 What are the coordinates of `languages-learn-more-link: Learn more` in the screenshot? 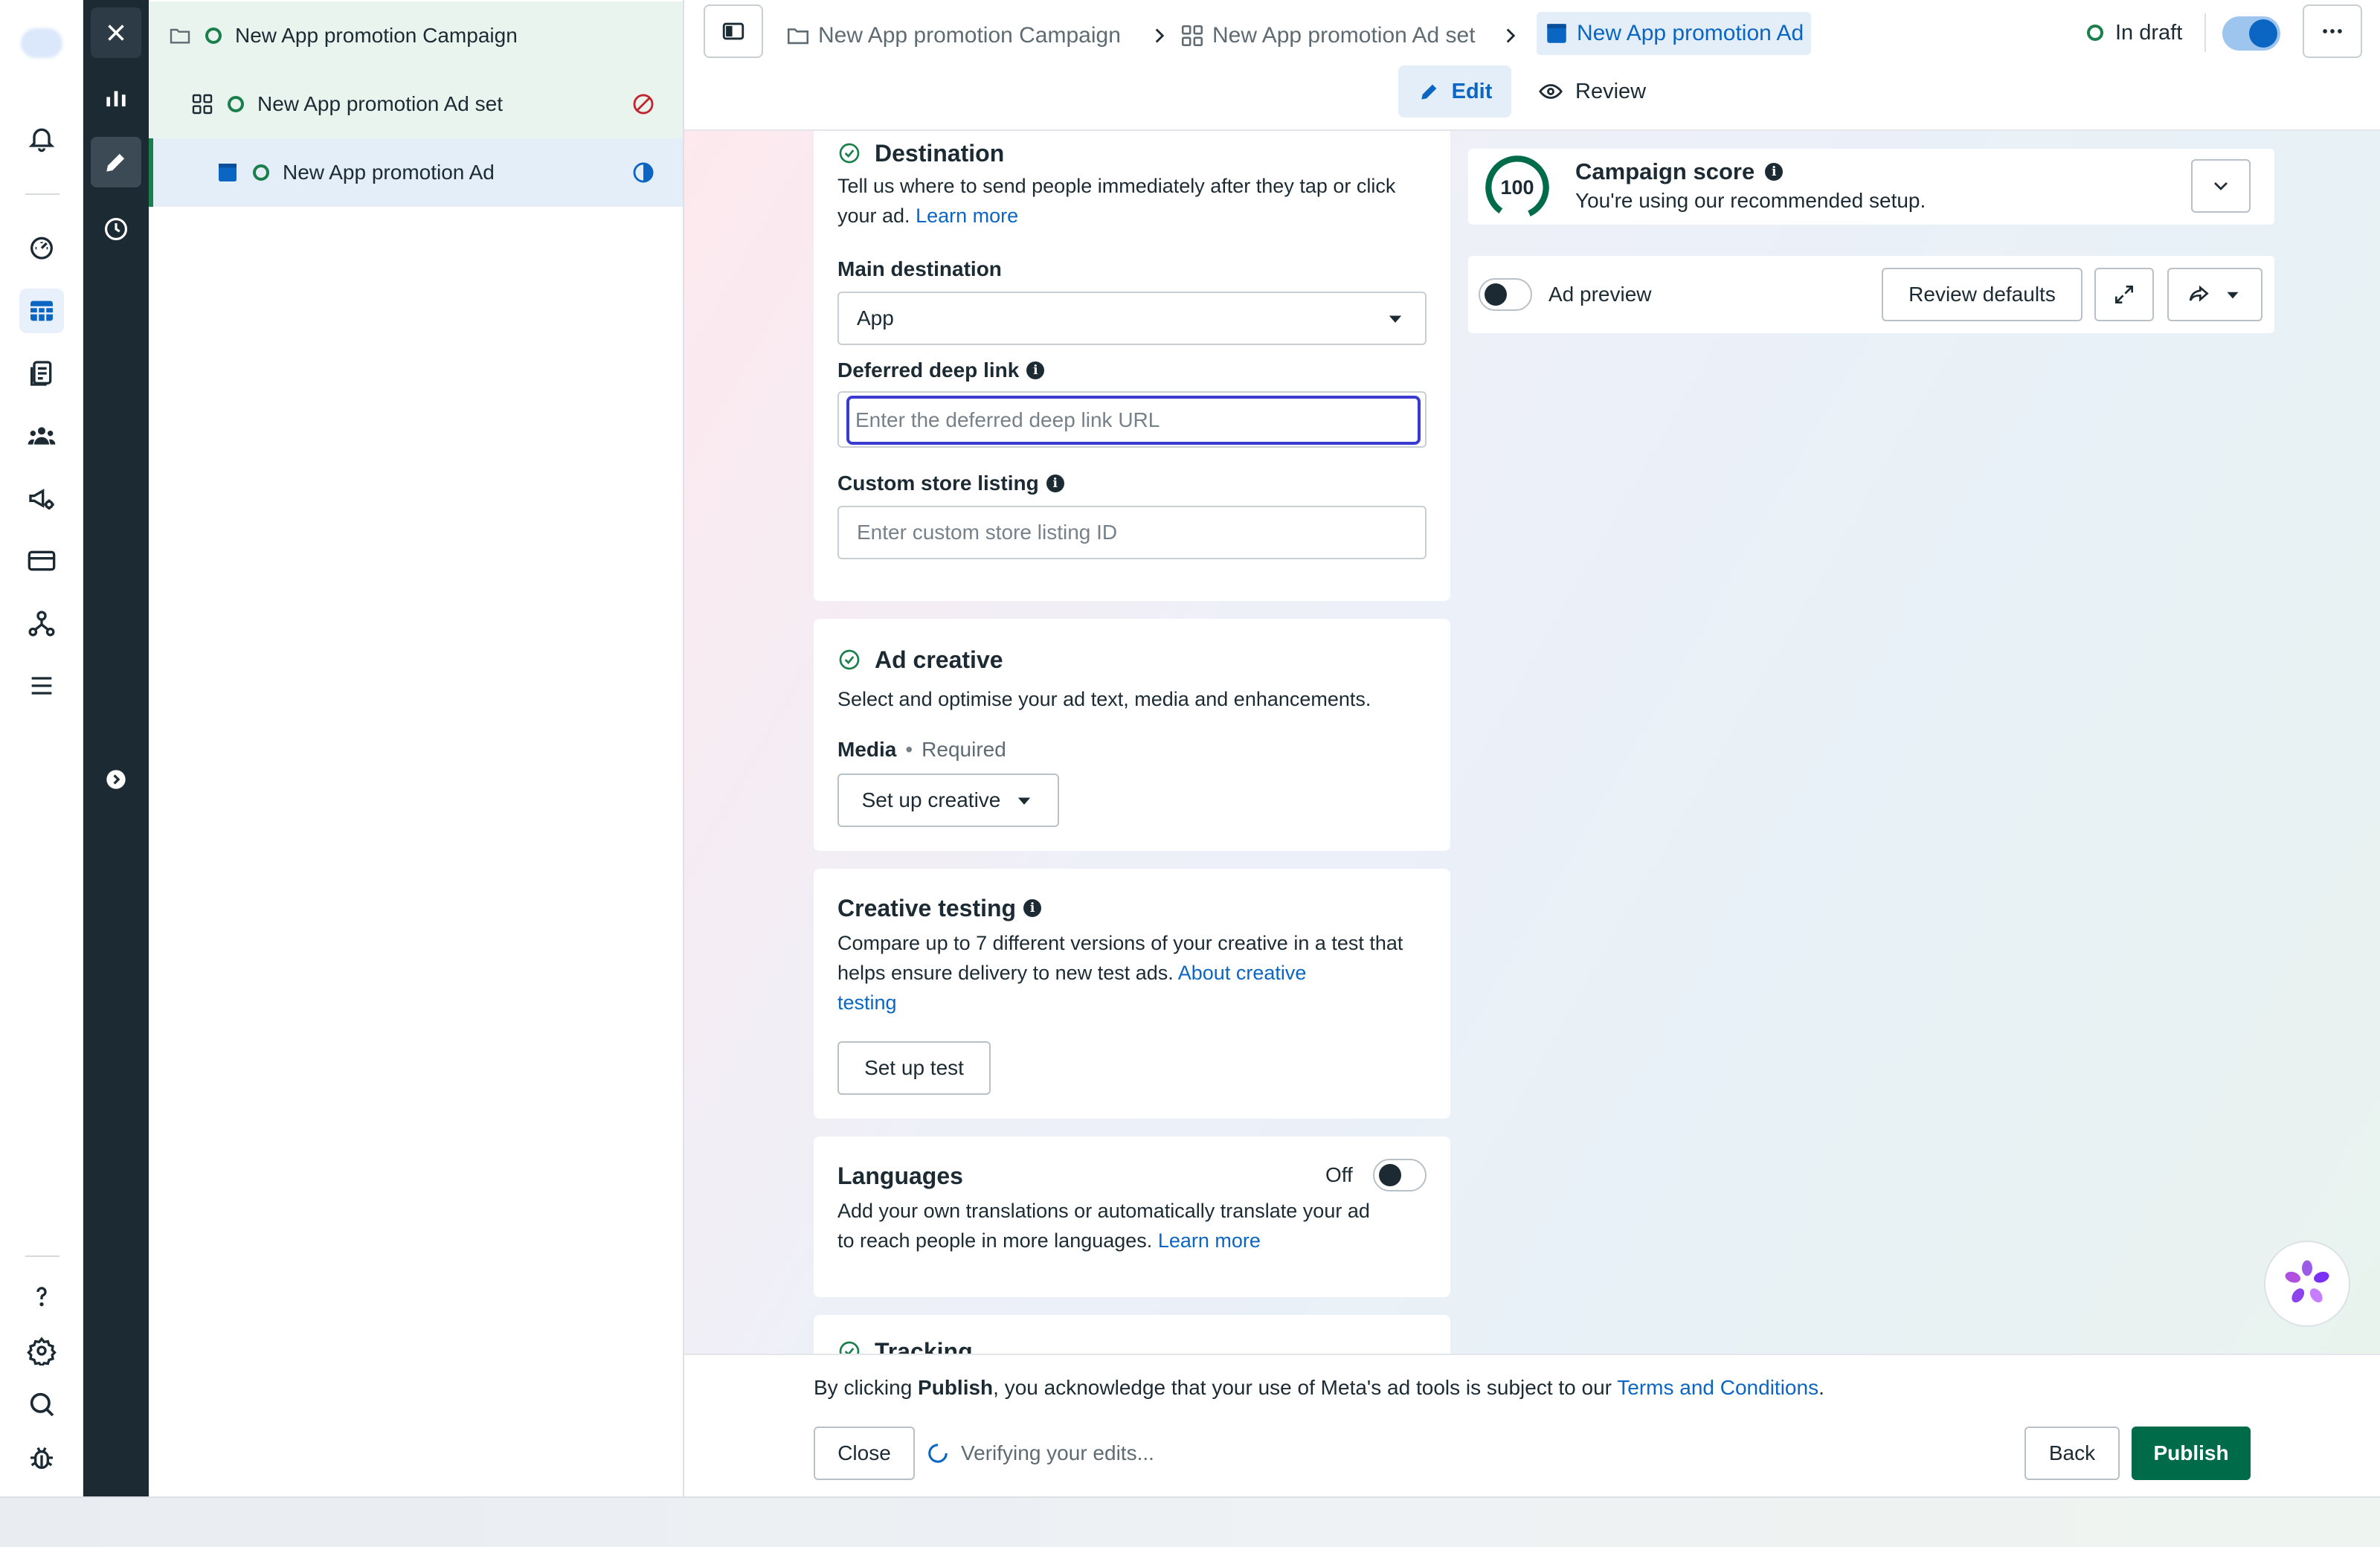 It's located at (1210, 1241).